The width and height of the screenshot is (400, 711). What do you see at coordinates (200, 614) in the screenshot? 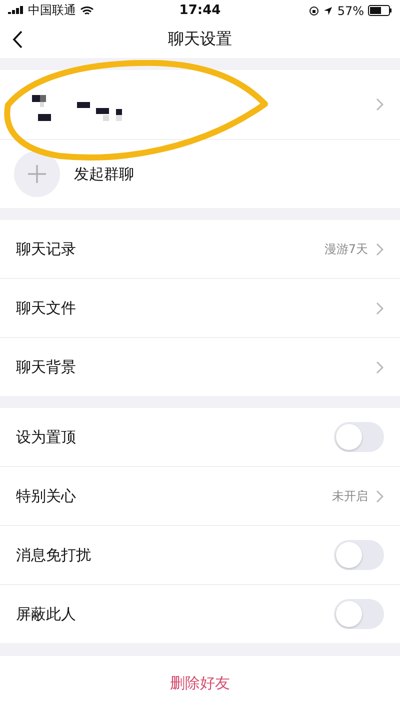
I see `settings-row: 屏蔽此人` at bounding box center [200, 614].